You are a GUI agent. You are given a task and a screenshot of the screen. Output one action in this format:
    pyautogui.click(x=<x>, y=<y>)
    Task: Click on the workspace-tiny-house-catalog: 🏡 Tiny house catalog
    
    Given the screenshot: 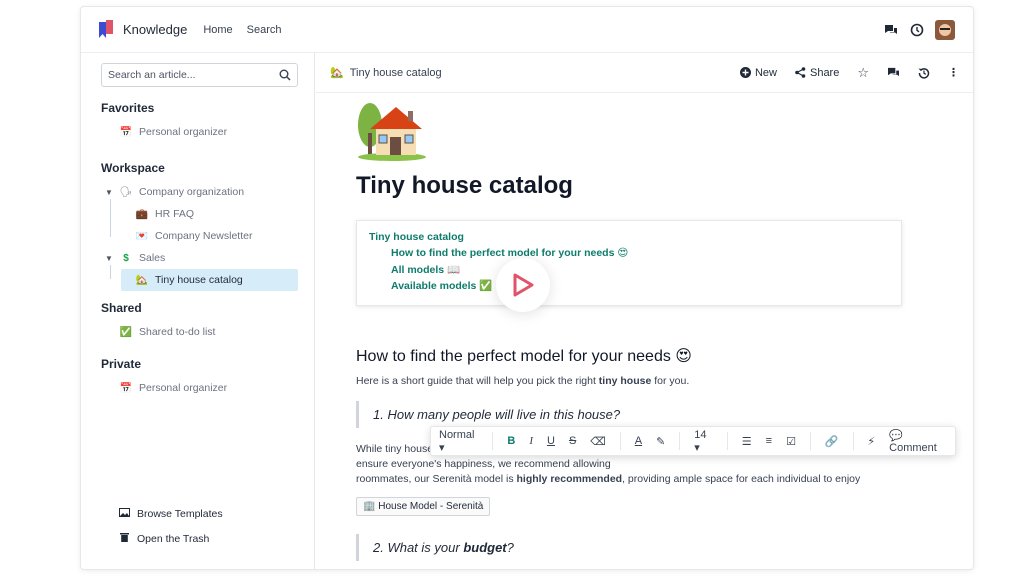 What is the action you would take?
    pyautogui.click(x=209, y=280)
    